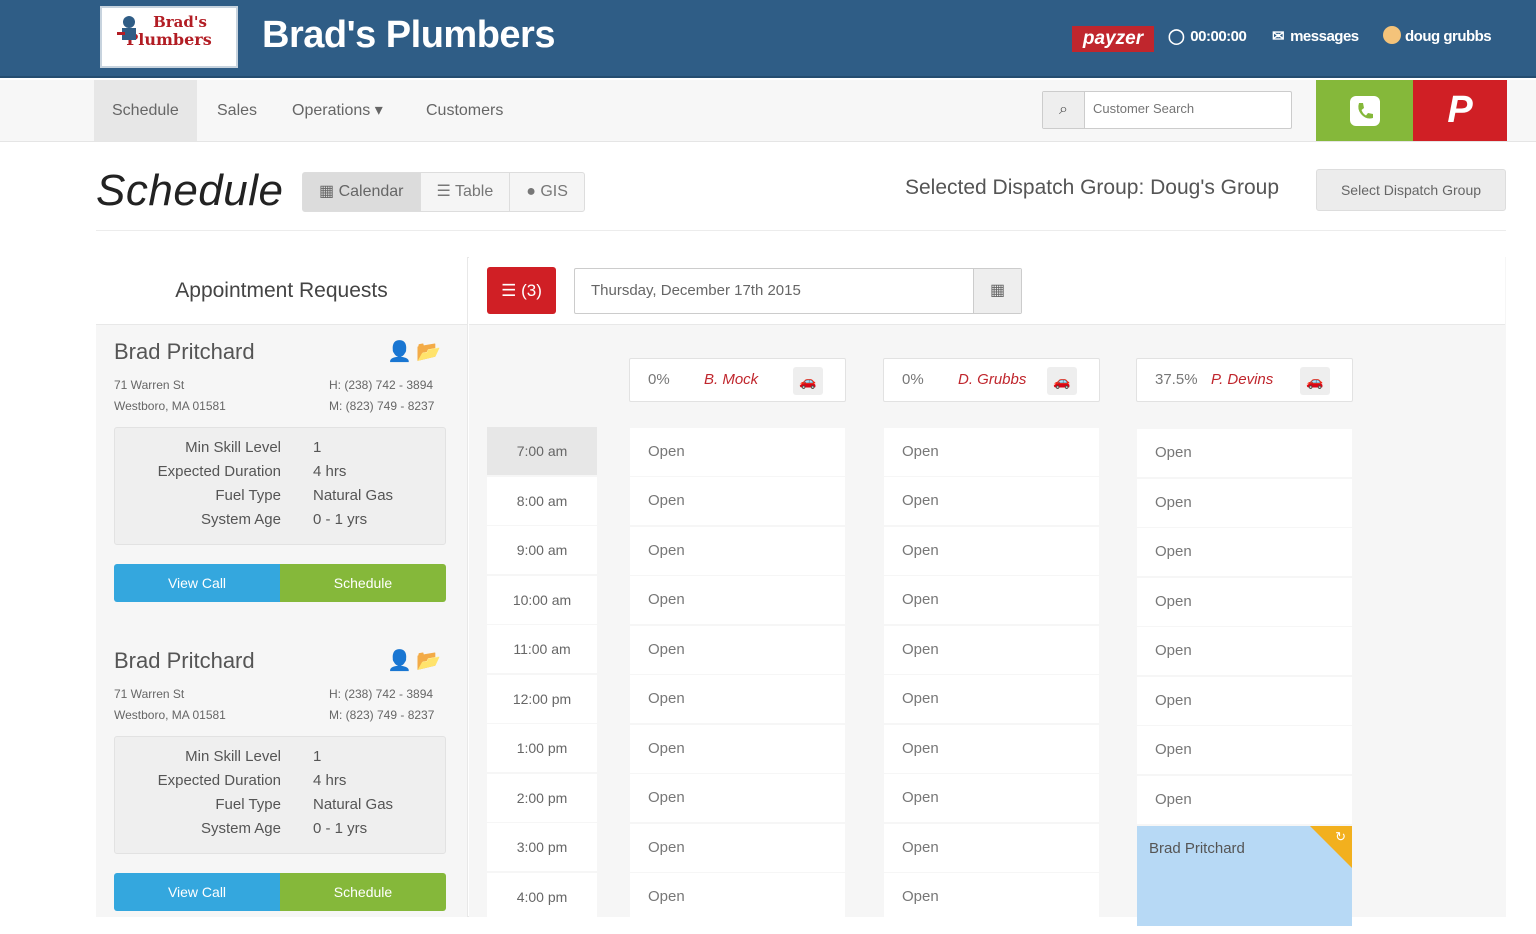 The image size is (1536, 934). I want to click on search-icon: ⌕, so click(1064, 110).